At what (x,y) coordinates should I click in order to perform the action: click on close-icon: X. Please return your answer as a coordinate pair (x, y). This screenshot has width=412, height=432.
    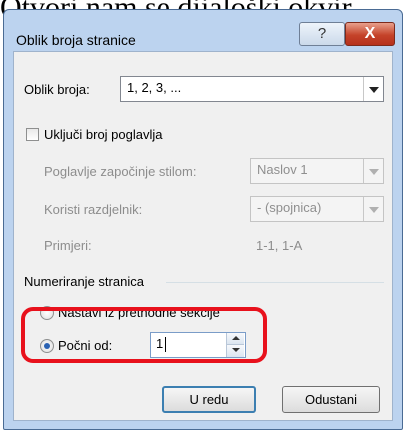
    Looking at the image, I should click on (370, 33).